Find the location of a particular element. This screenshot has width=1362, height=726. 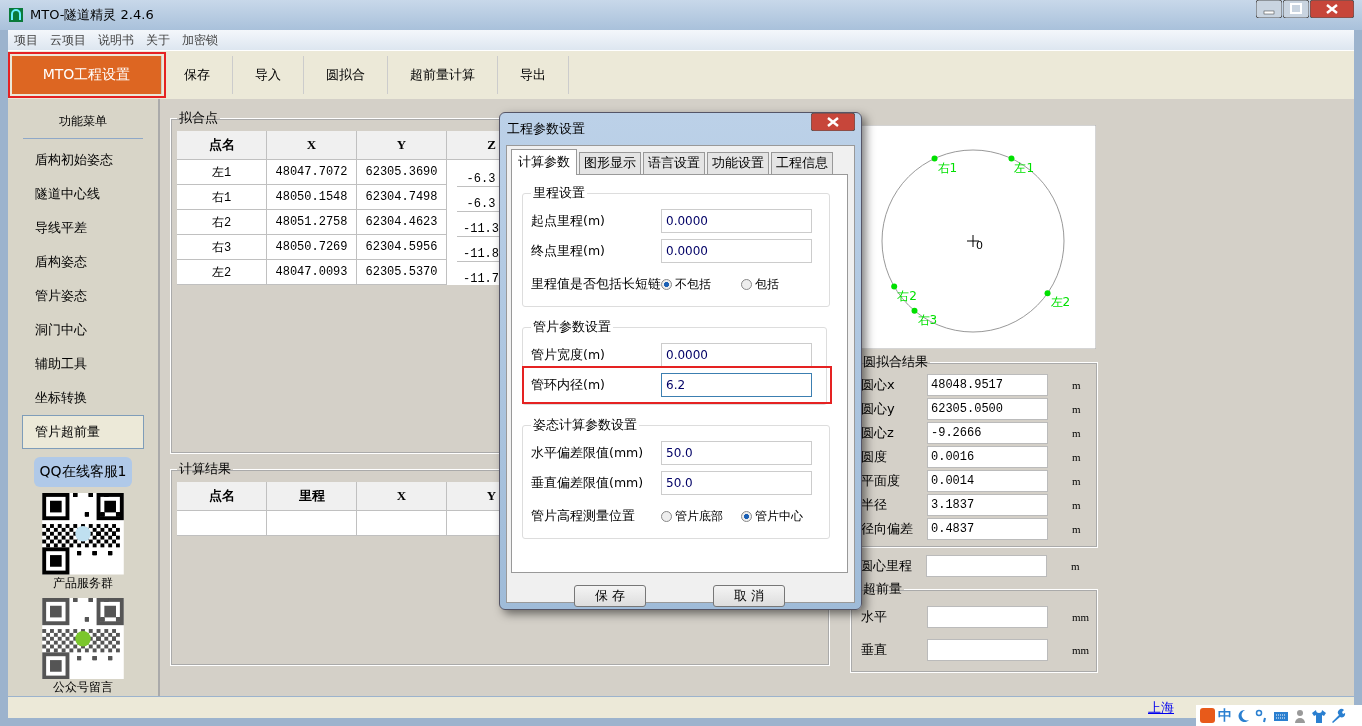

value-field: 0.0016 is located at coordinates (987, 457).